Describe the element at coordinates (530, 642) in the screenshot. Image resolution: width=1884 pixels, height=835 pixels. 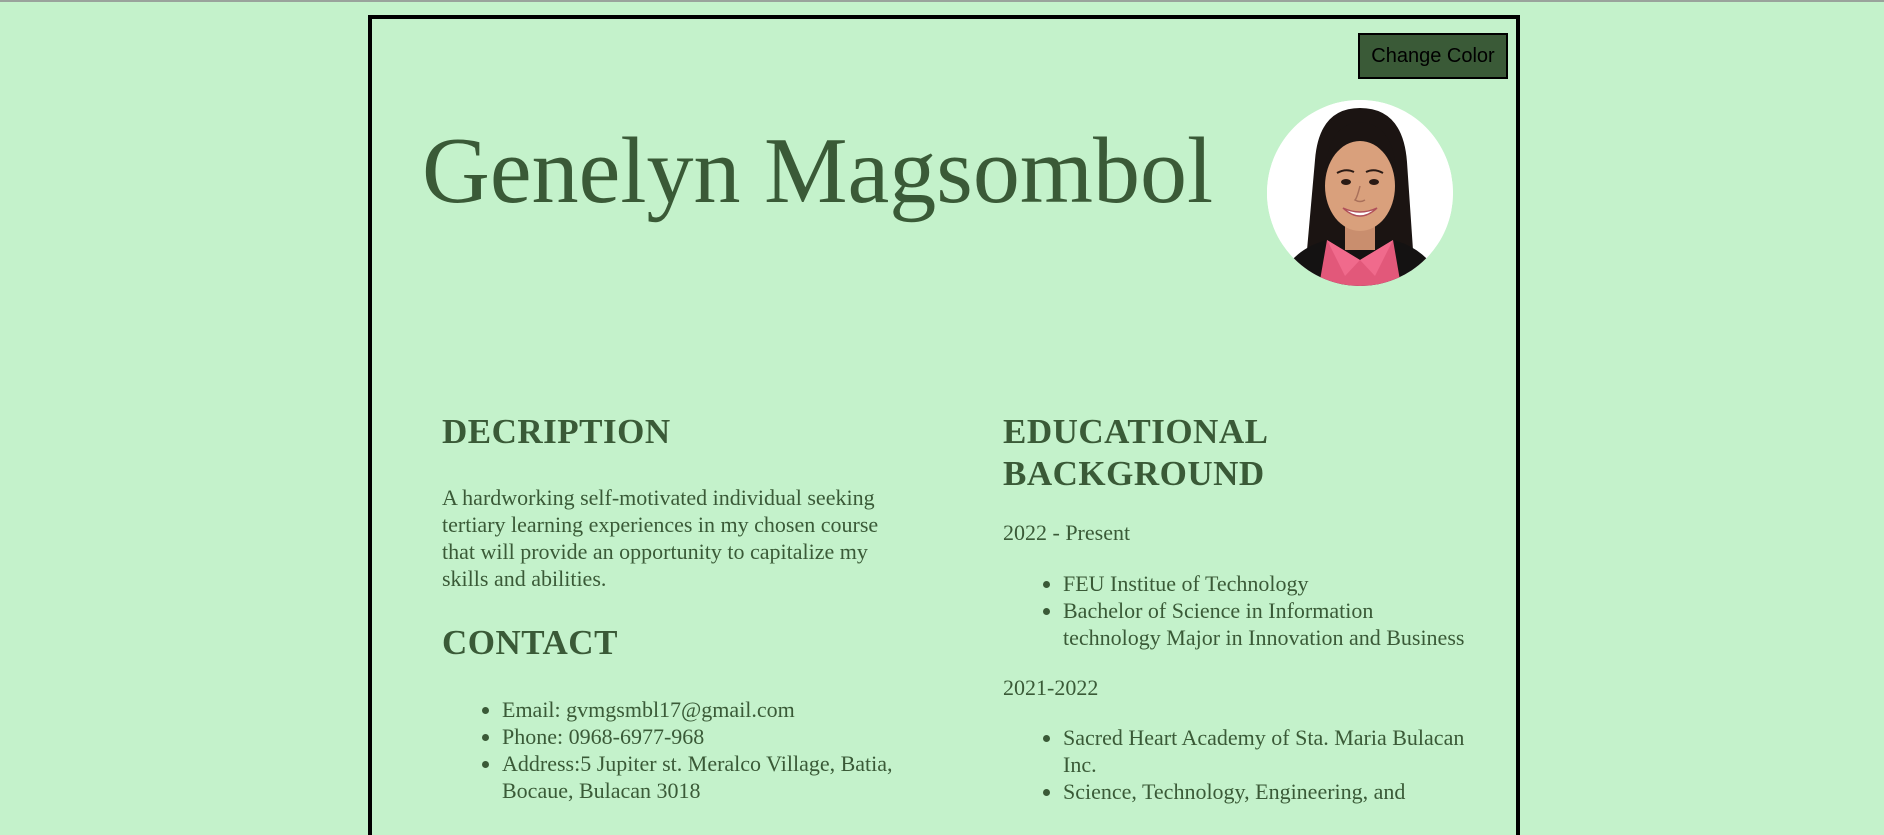
I see `contact-heading: CONTACT` at that location.